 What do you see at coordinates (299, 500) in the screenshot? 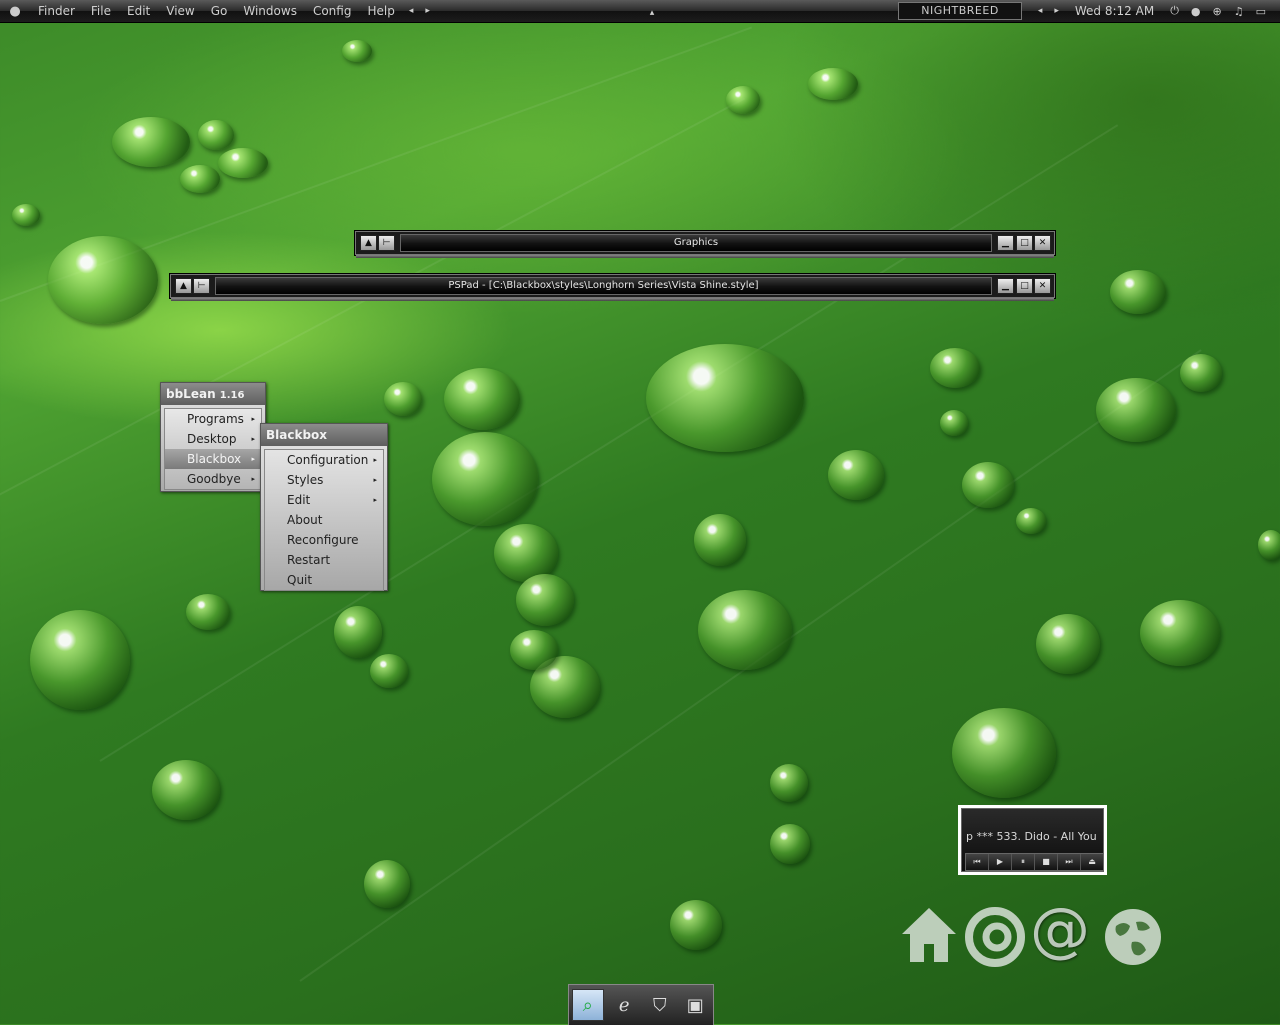
I see `menu-item-label: Edit` at bounding box center [299, 500].